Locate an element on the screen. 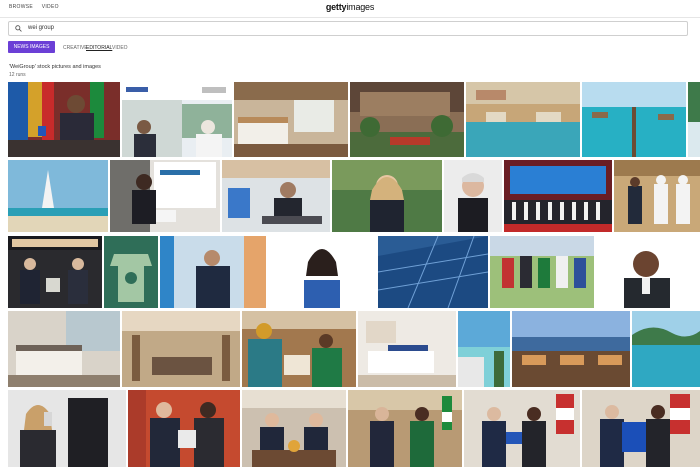  result-image-women-in-office is located at coordinates (407, 349).